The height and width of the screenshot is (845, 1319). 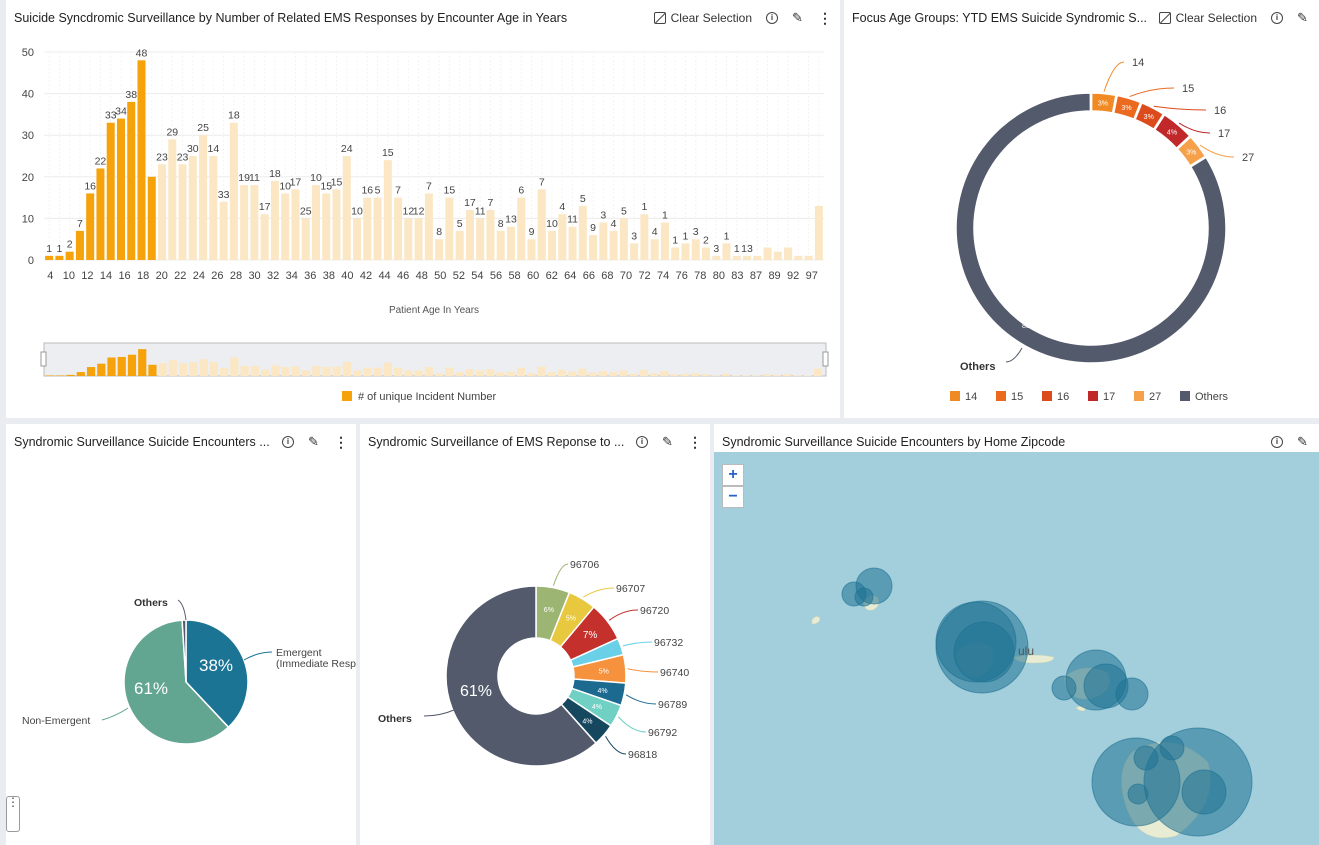 What do you see at coordinates (825, 359) in the screenshot?
I see `navigator-right-handle` at bounding box center [825, 359].